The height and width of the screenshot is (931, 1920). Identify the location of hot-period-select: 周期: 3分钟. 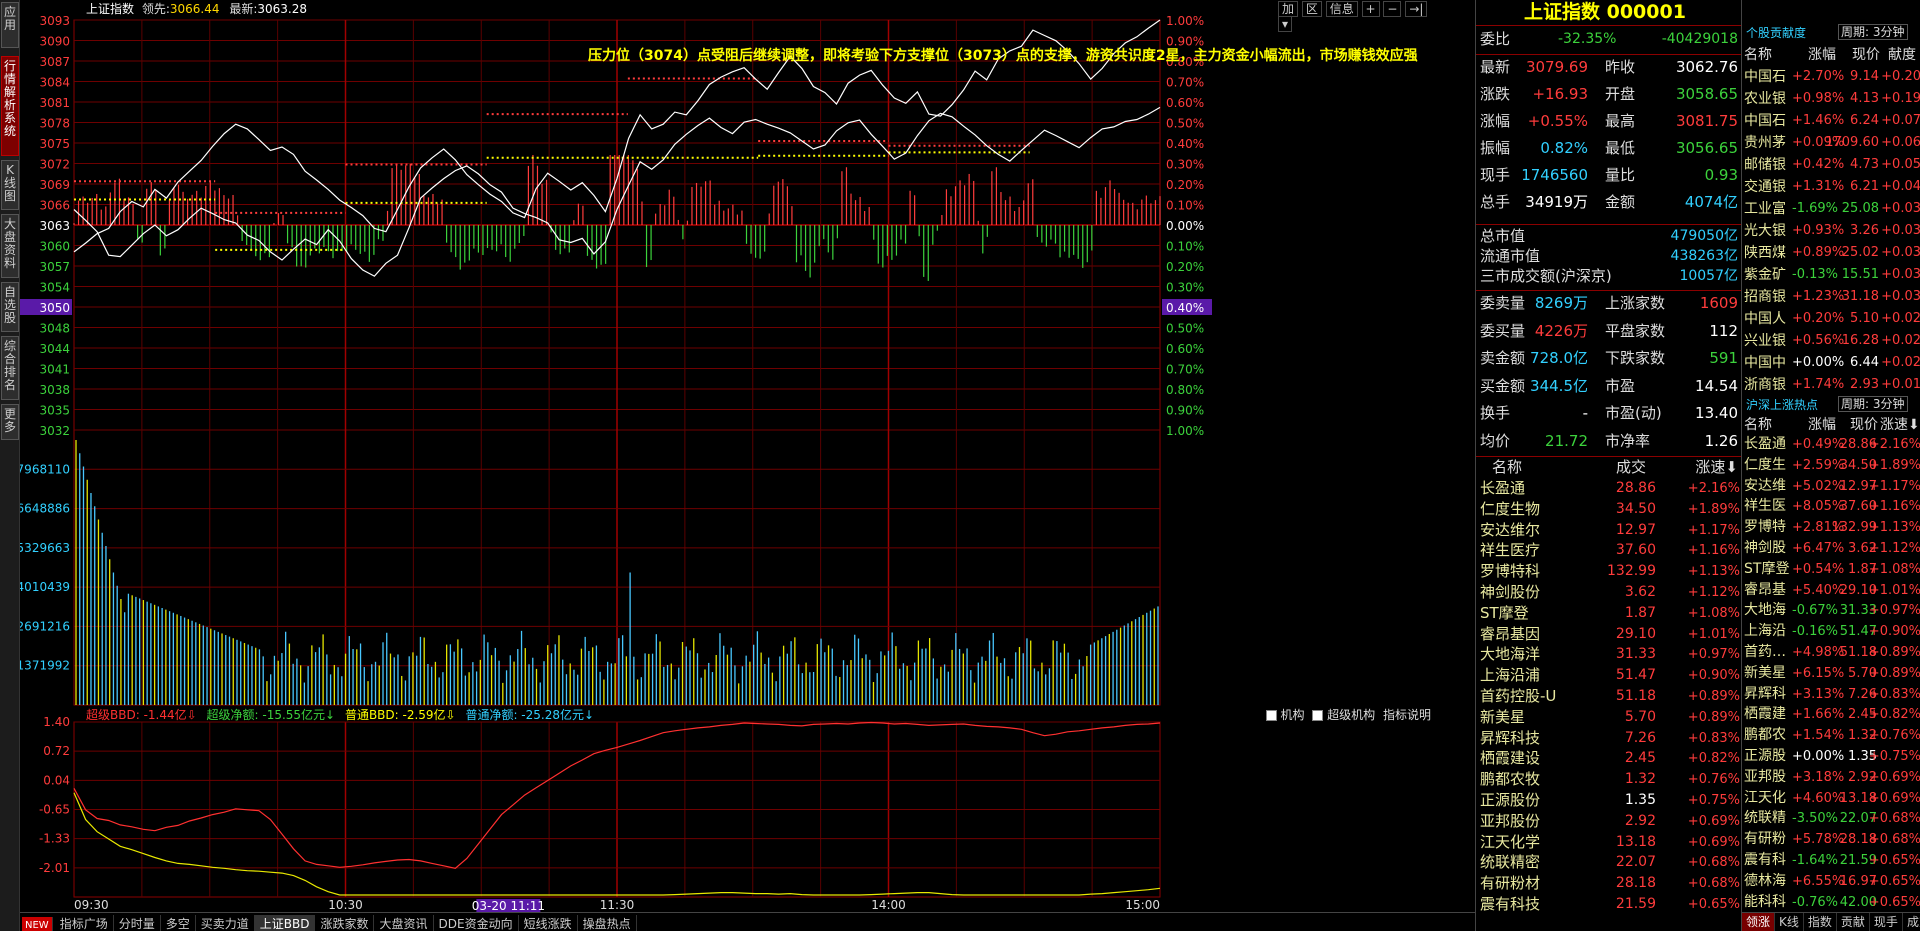
(1873, 404).